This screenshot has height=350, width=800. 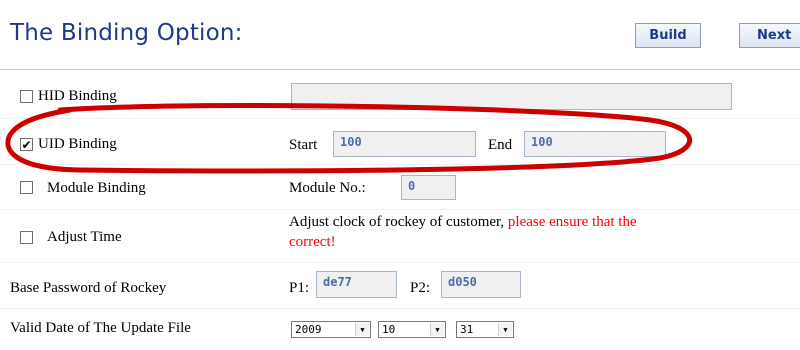 I want to click on adjust-time-warning: please ensure that the, so click(x=572, y=222).